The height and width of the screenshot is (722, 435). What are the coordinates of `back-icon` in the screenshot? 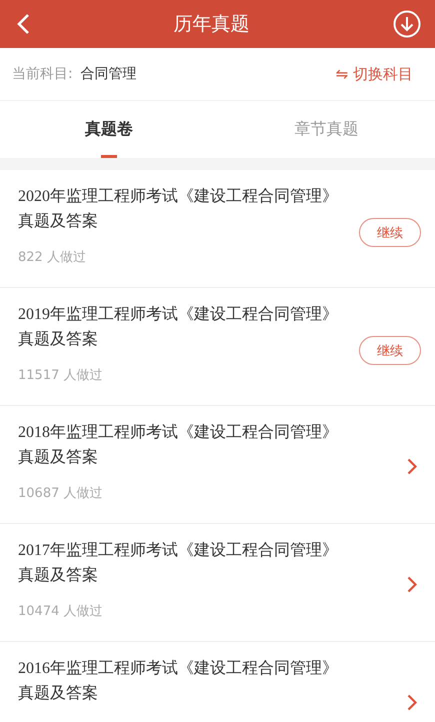 It's located at (23, 24).